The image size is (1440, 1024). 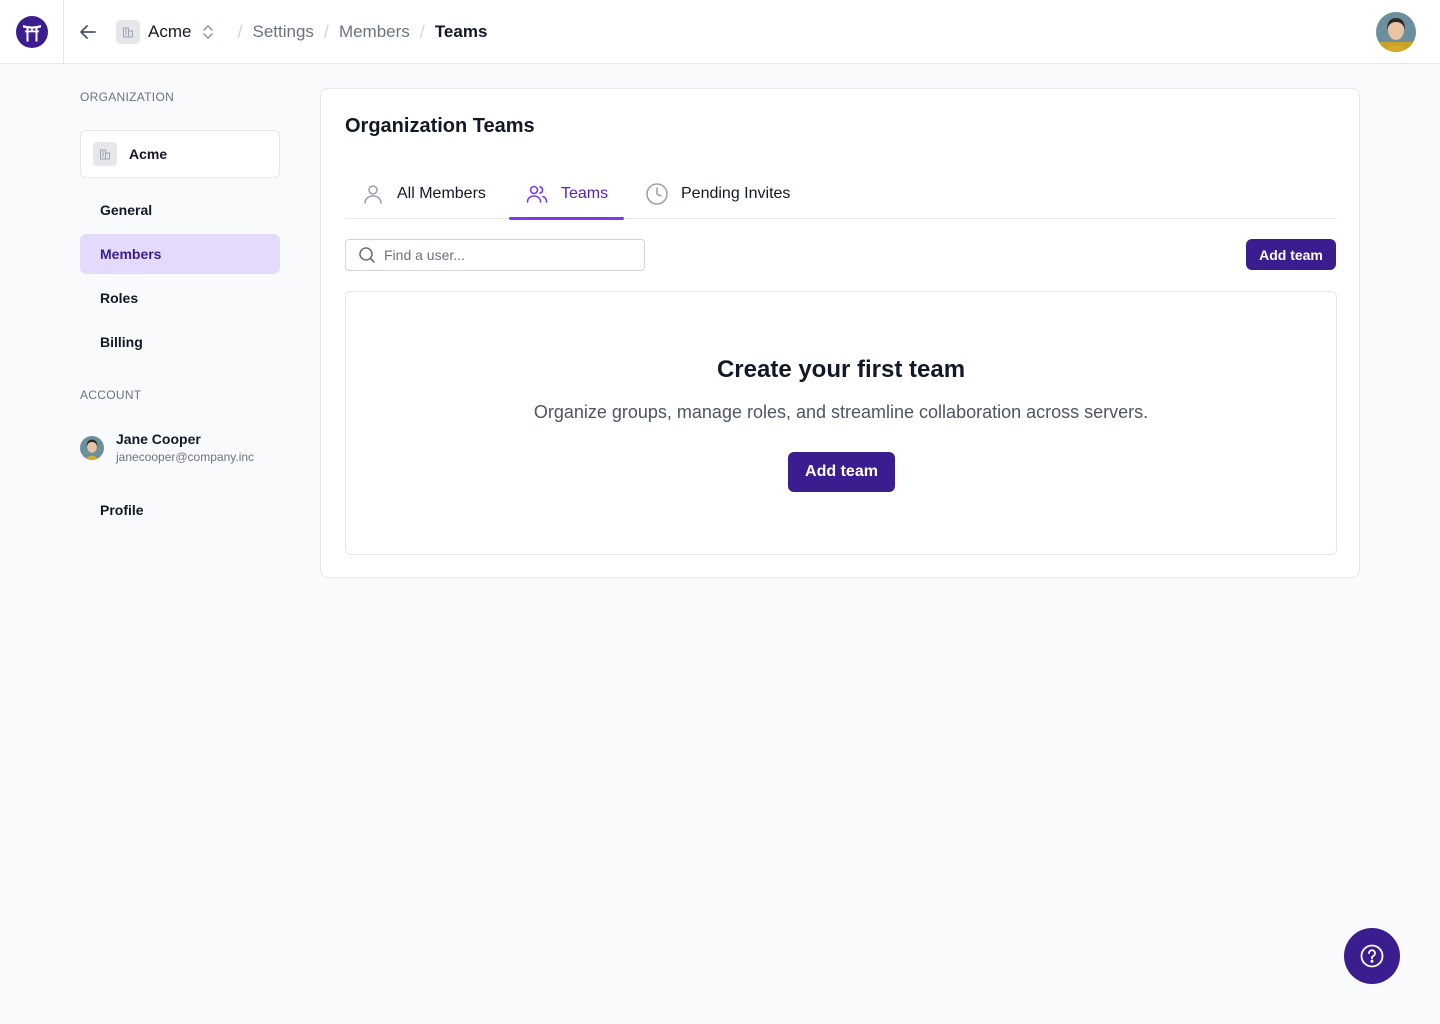 I want to click on empty-state-add-team-button: Add team, so click(x=841, y=472).